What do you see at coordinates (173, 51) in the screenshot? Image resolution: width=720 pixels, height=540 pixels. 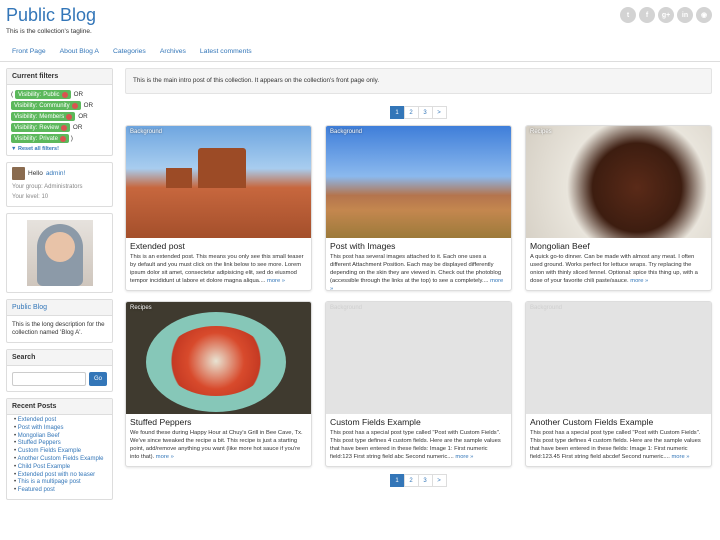 I see `nav-archives: Archives` at bounding box center [173, 51].